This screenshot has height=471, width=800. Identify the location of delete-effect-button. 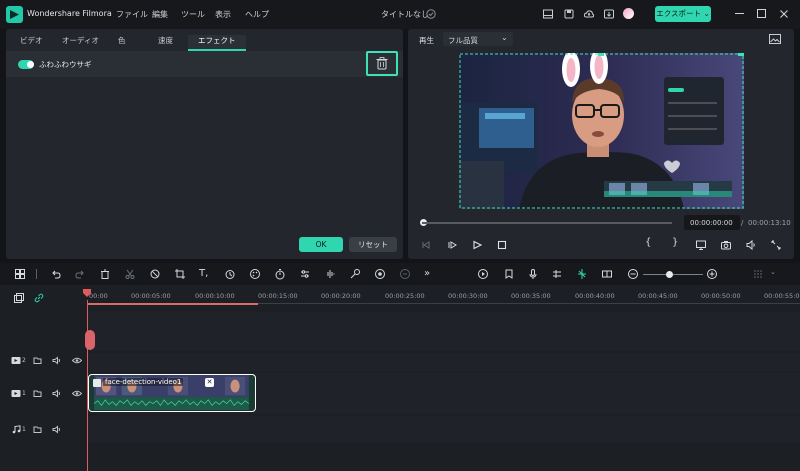
(382, 63).